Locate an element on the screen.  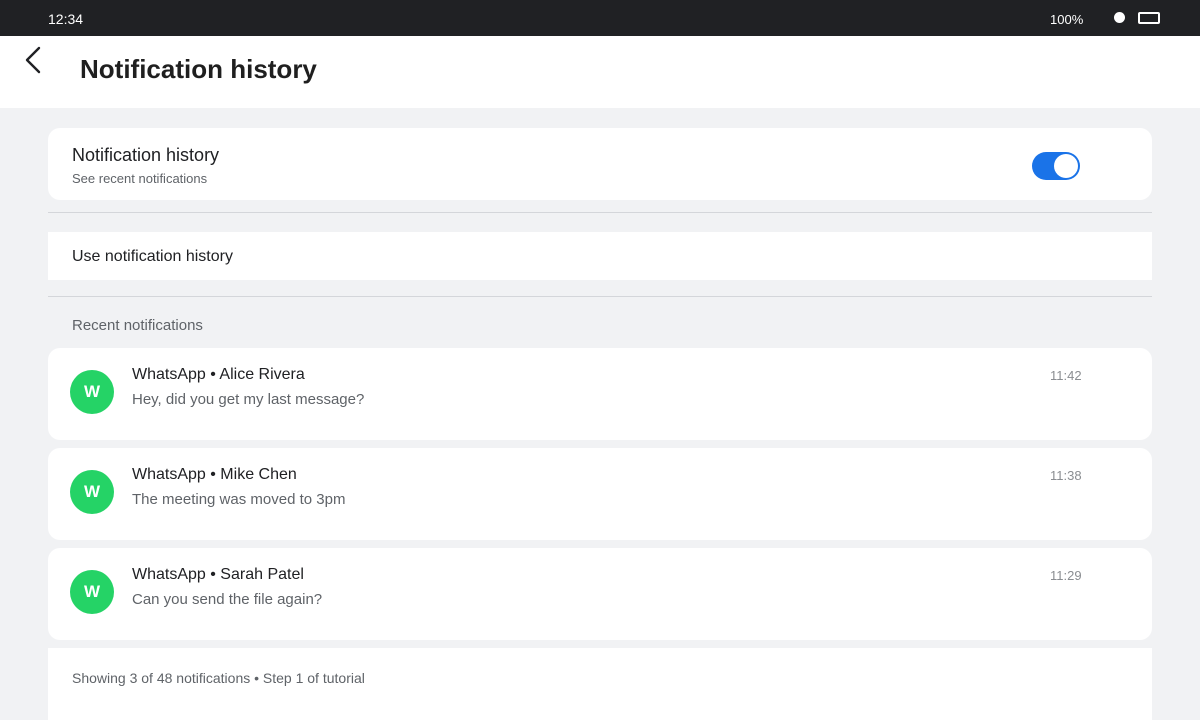
notification-body: Can you send the file again? is located at coordinates (227, 599).